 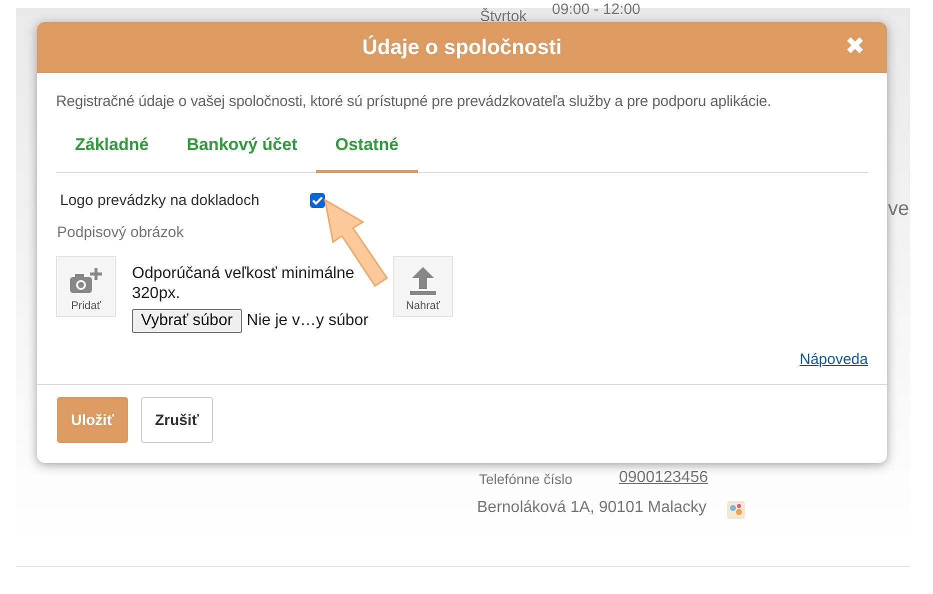 I want to click on tab: Ostatné, so click(x=367, y=148).